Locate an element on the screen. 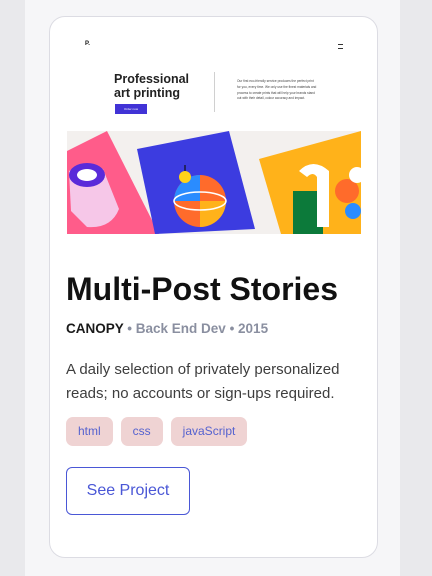 The image size is (432, 576). tag-list: html css javaScript is located at coordinates (157, 431).